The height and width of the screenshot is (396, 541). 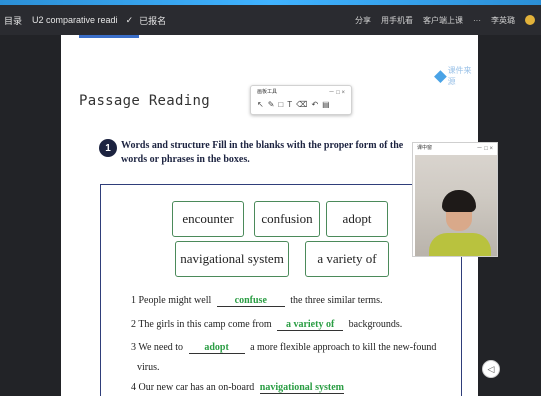 What do you see at coordinates (129, 19) in the screenshot?
I see `check-icon: ✓` at bounding box center [129, 19].